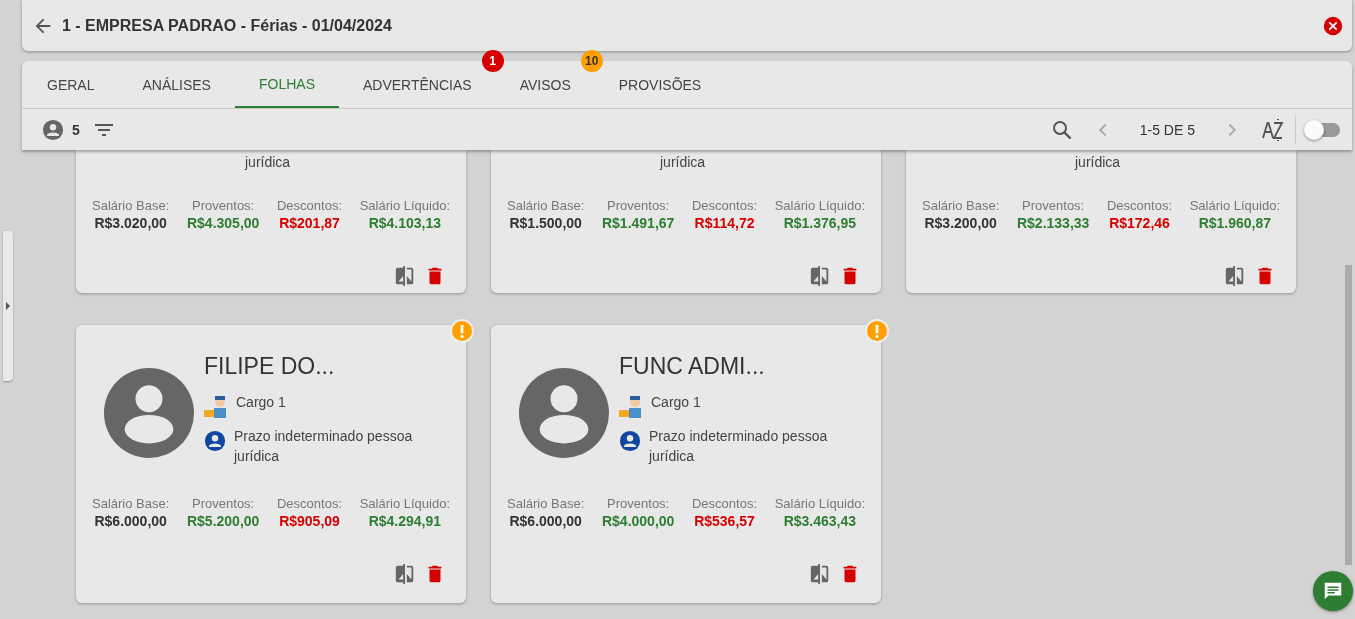 The width and height of the screenshot is (1355, 619). What do you see at coordinates (405, 223) in the screenshot?
I see `salary-value: R$4.103,13` at bounding box center [405, 223].